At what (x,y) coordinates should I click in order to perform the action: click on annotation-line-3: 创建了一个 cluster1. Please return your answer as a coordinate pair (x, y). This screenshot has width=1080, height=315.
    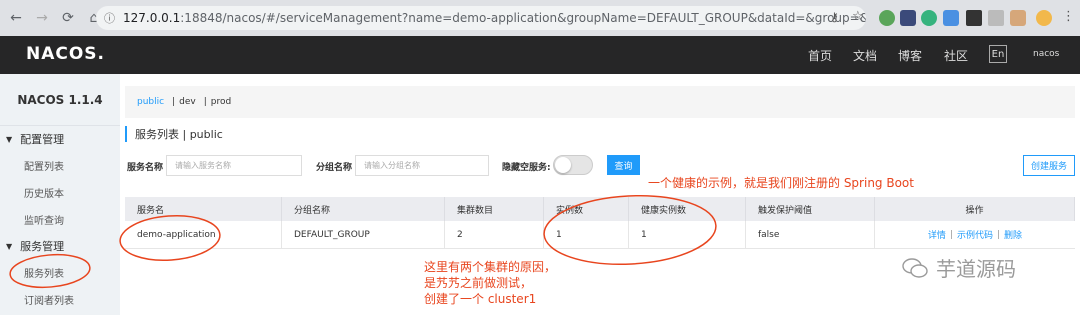
    Looking at the image, I should click on (480, 299).